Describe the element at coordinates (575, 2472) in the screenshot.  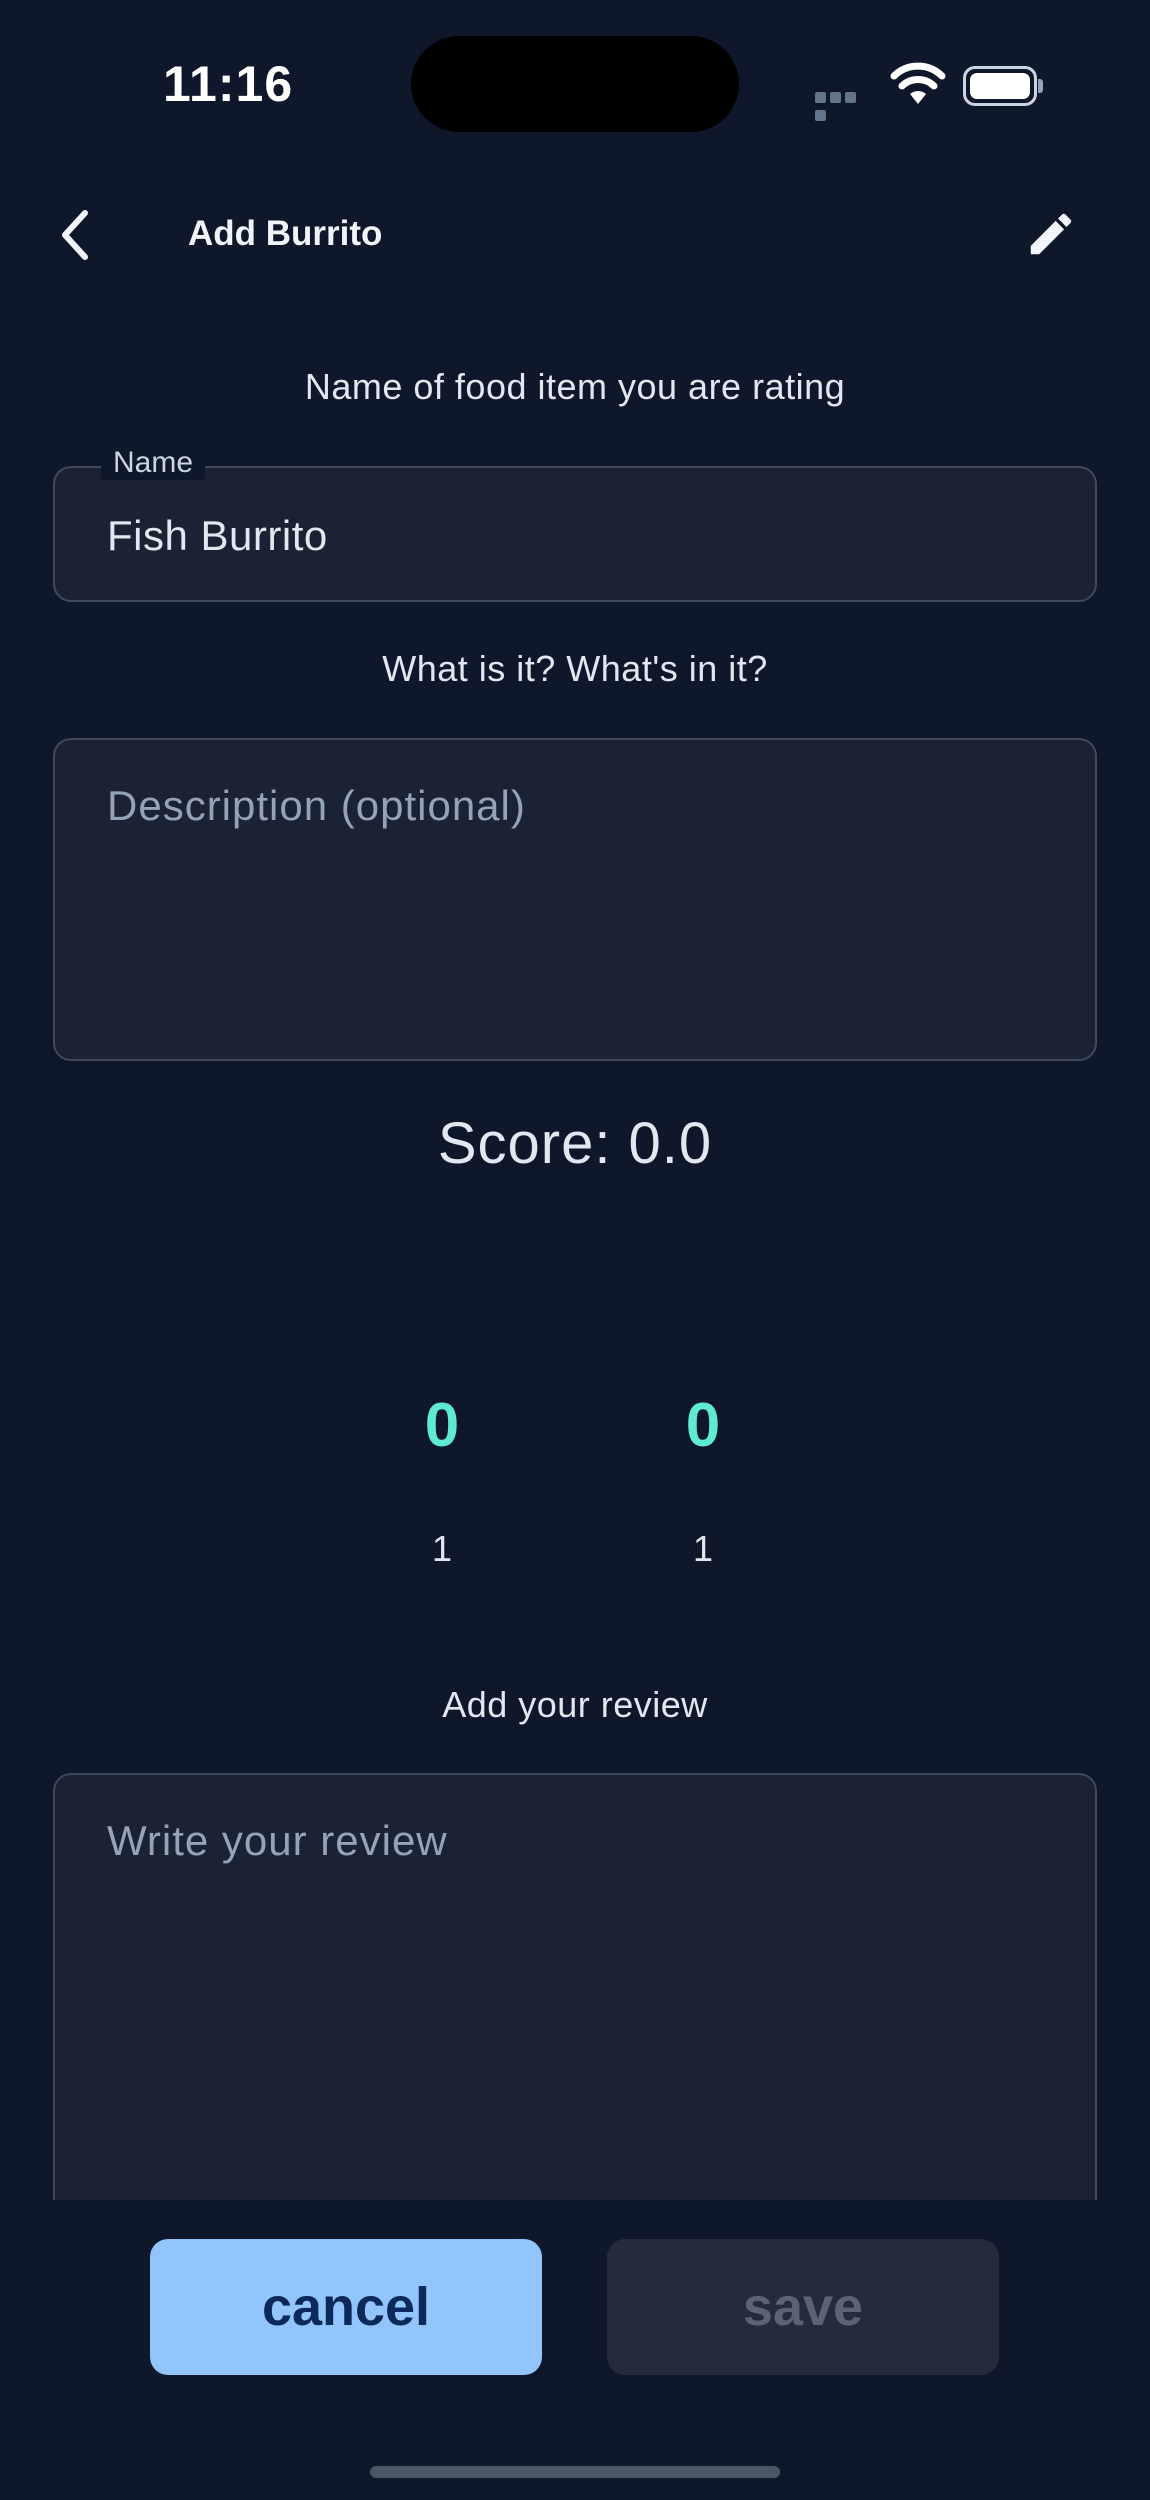
I see `home-indicator` at that location.